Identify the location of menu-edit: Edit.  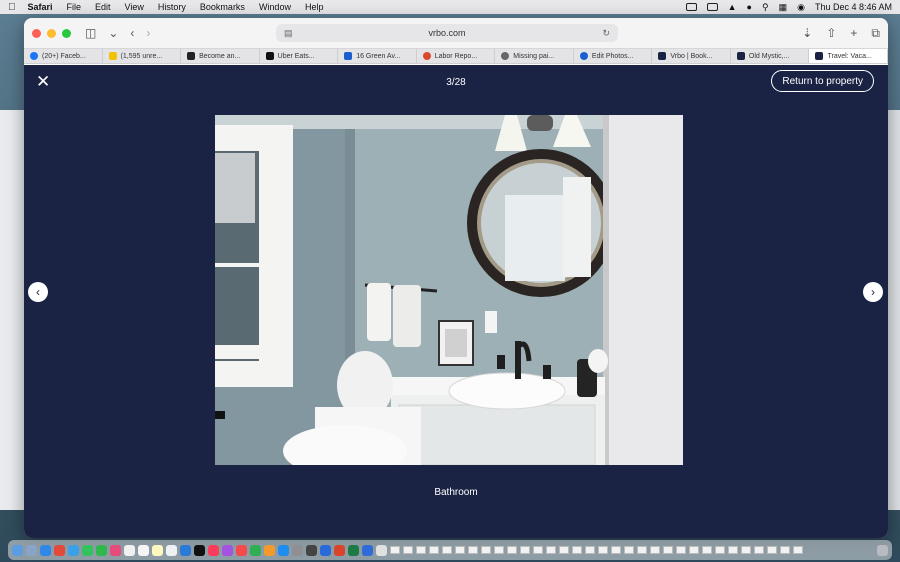
(103, 7).